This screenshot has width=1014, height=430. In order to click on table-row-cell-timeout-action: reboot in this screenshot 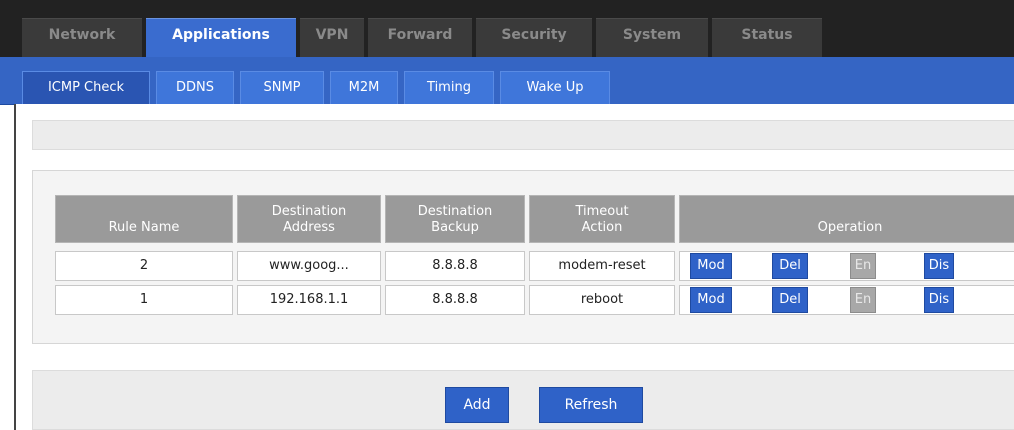, I will do `click(602, 300)`.